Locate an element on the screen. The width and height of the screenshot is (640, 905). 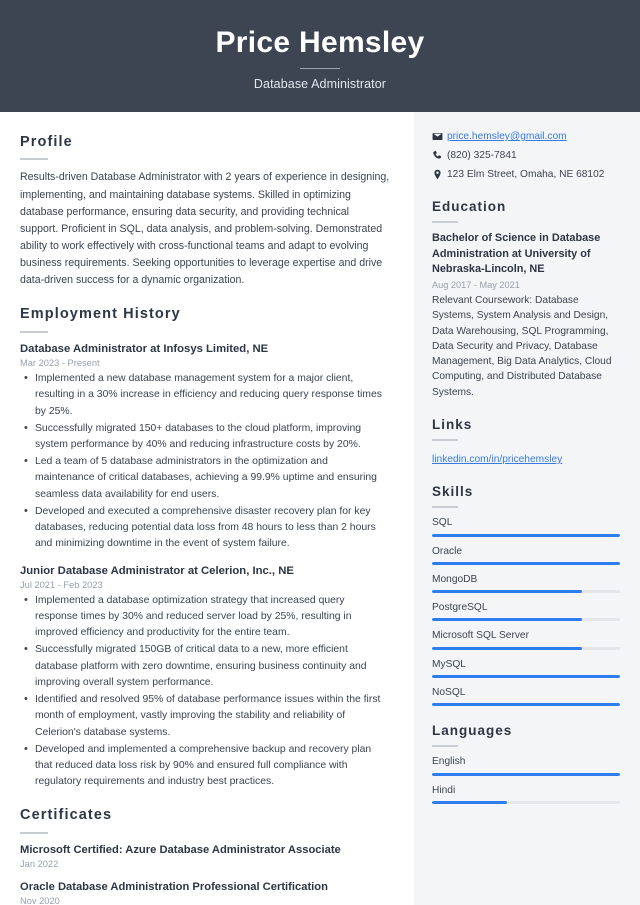
skill-item-label: NoSQL is located at coordinates (449, 692).